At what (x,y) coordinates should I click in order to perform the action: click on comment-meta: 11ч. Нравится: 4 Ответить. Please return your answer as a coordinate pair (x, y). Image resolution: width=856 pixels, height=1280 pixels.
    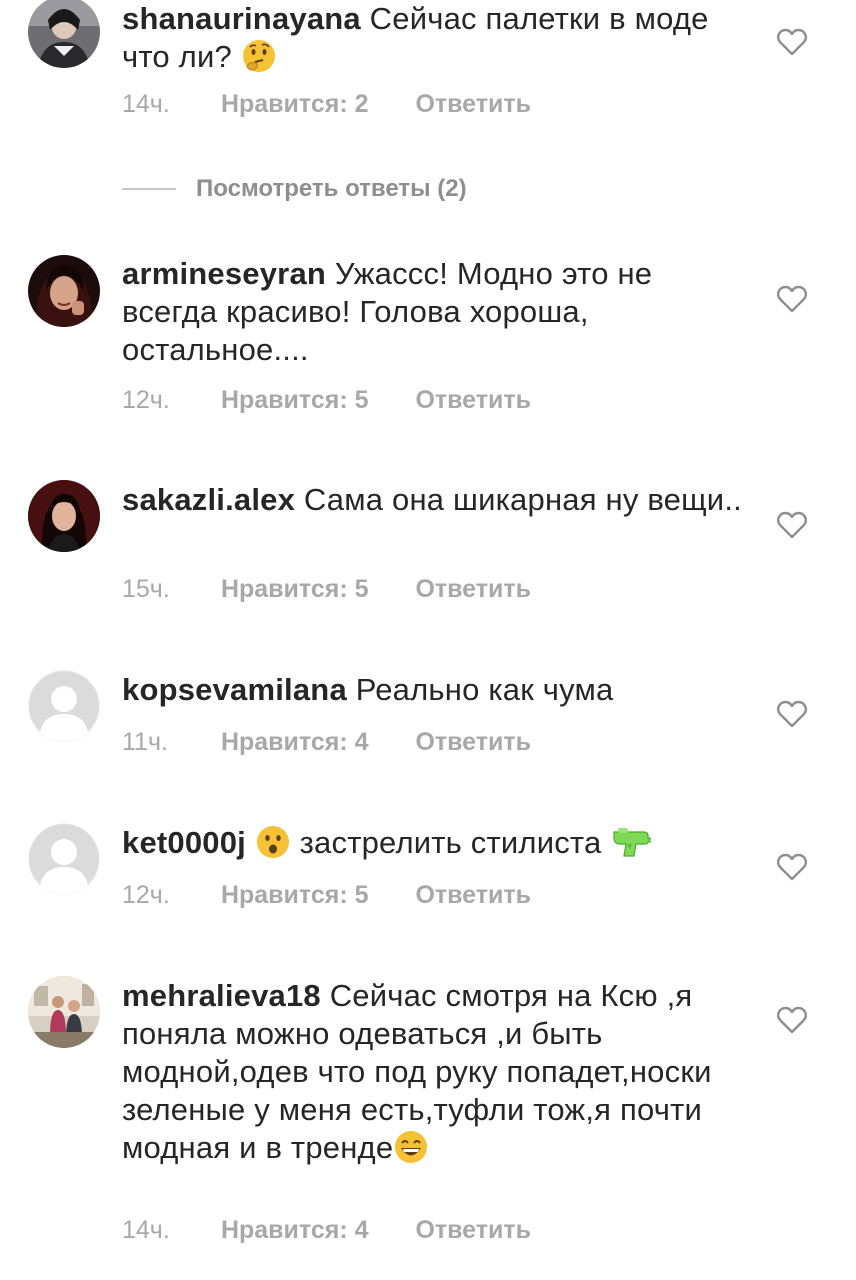
    Looking at the image, I should click on (326, 742).